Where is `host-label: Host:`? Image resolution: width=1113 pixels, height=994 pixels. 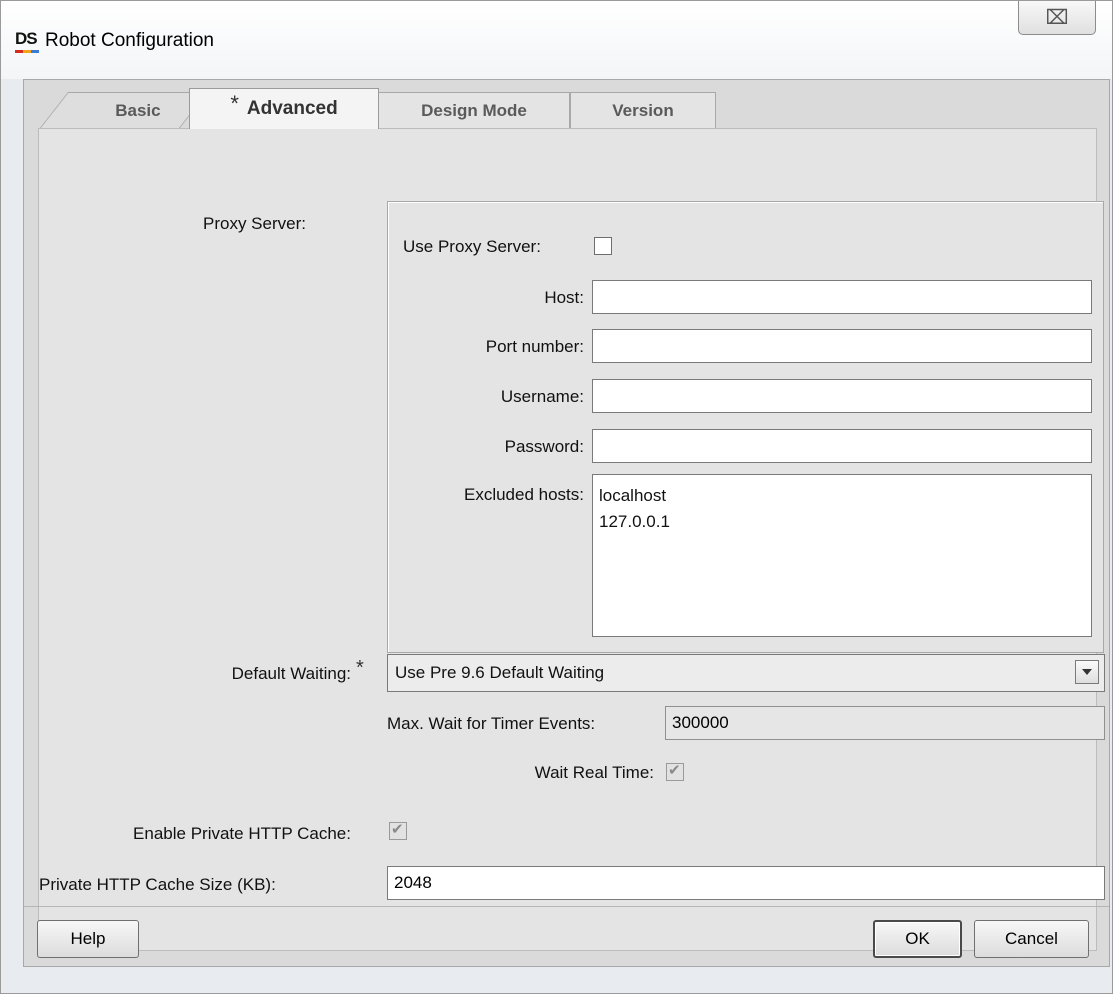 host-label: Host: is located at coordinates (564, 297).